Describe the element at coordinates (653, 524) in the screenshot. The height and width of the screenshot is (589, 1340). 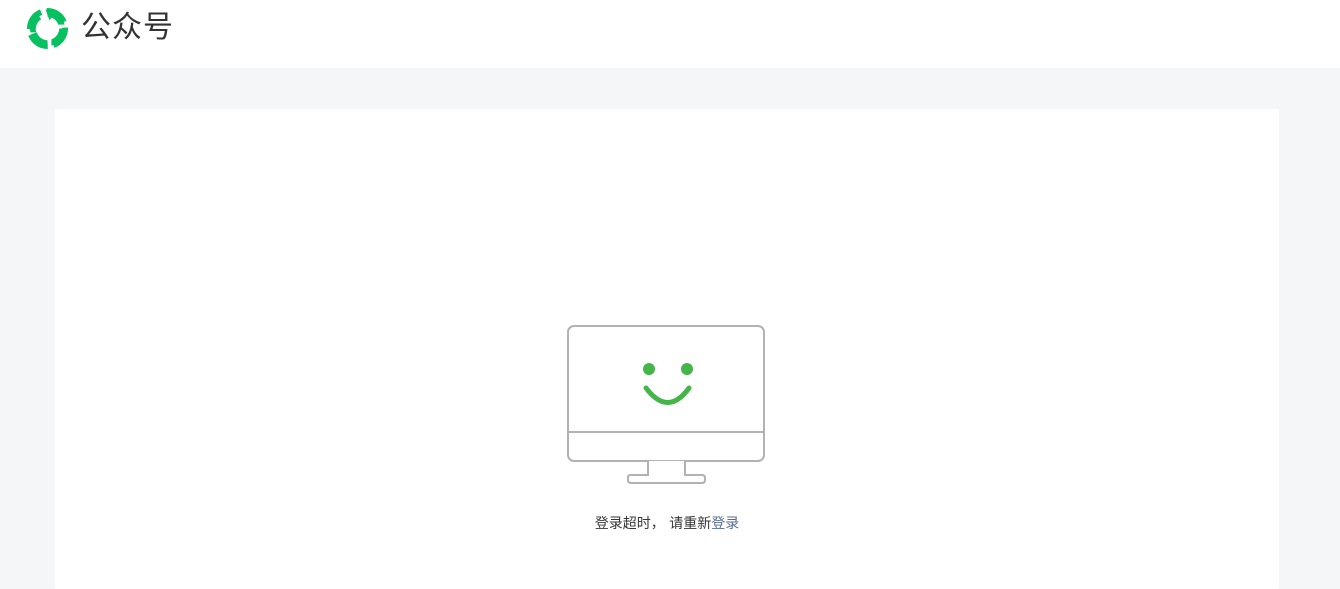
I see `timeout-text: 登录超时， 请重新` at that location.